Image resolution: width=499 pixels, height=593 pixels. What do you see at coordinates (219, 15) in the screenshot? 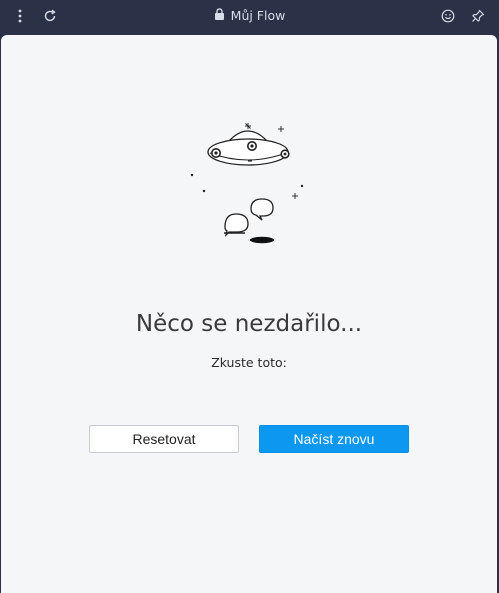
I see `lock-icon` at bounding box center [219, 15].